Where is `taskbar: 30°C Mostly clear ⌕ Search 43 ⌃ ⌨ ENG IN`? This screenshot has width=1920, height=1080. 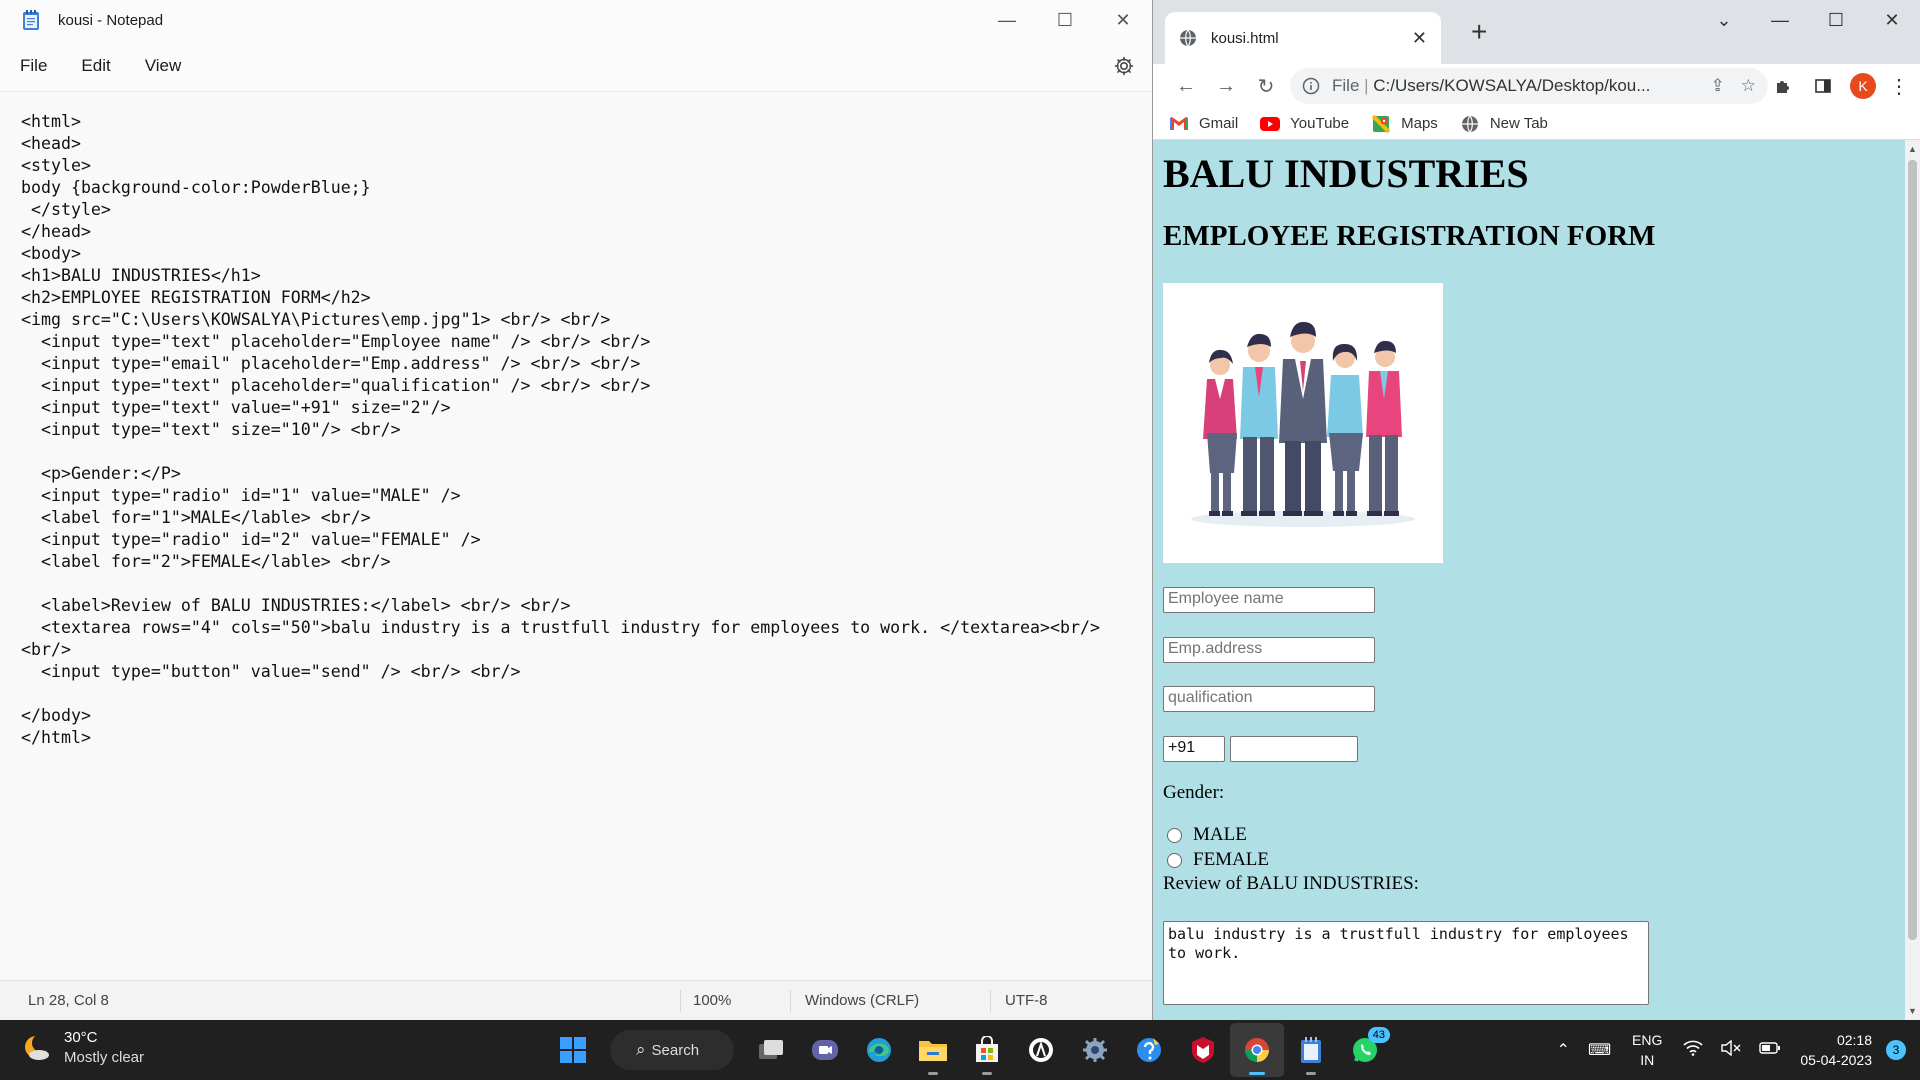 taskbar: 30°C Mostly clear ⌕ Search 43 ⌃ ⌨ ENG IN is located at coordinates (960, 1050).